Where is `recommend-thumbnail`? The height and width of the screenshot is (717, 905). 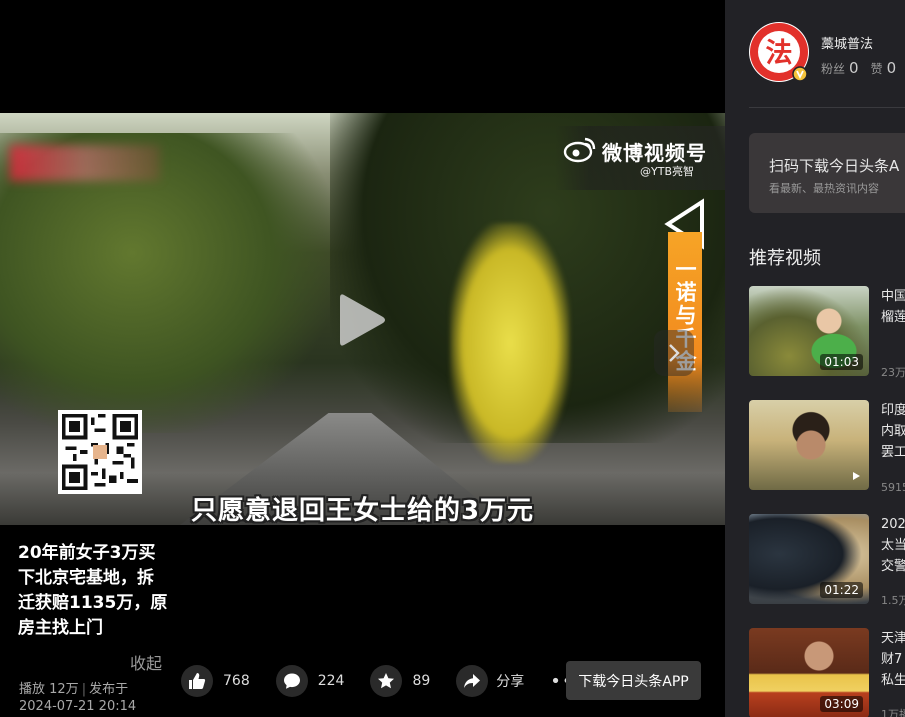
recommend-thumbnail is located at coordinates (809, 445).